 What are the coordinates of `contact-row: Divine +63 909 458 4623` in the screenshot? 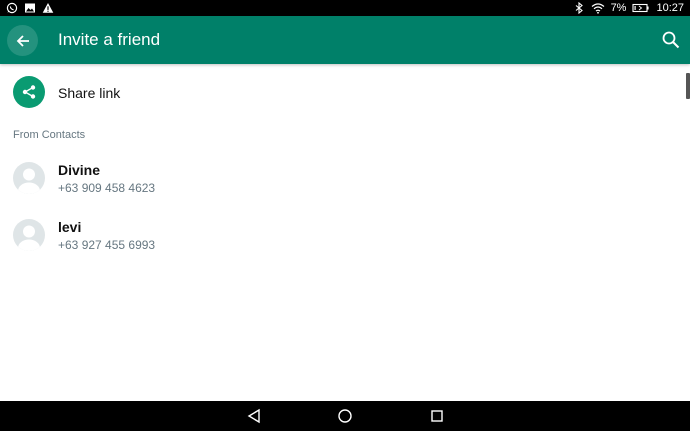 It's located at (342, 183).